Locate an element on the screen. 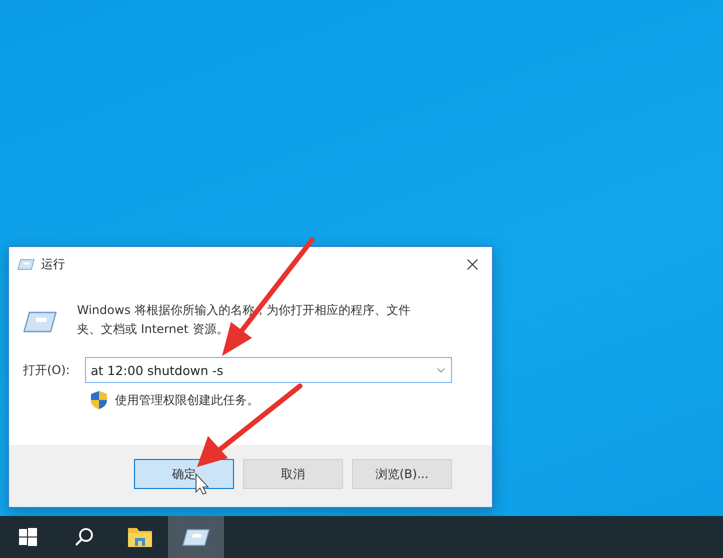  dialog-button: 取消 is located at coordinates (293, 474).